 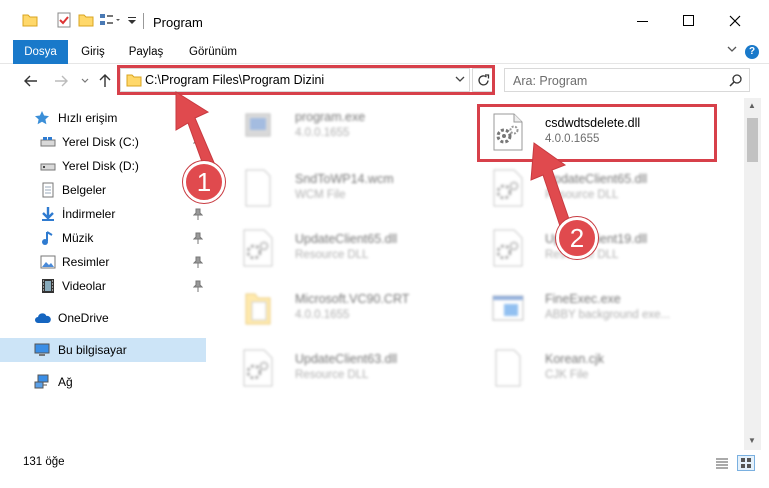 What do you see at coordinates (508, 308) in the screenshot?
I see `exe-window-icon` at bounding box center [508, 308].